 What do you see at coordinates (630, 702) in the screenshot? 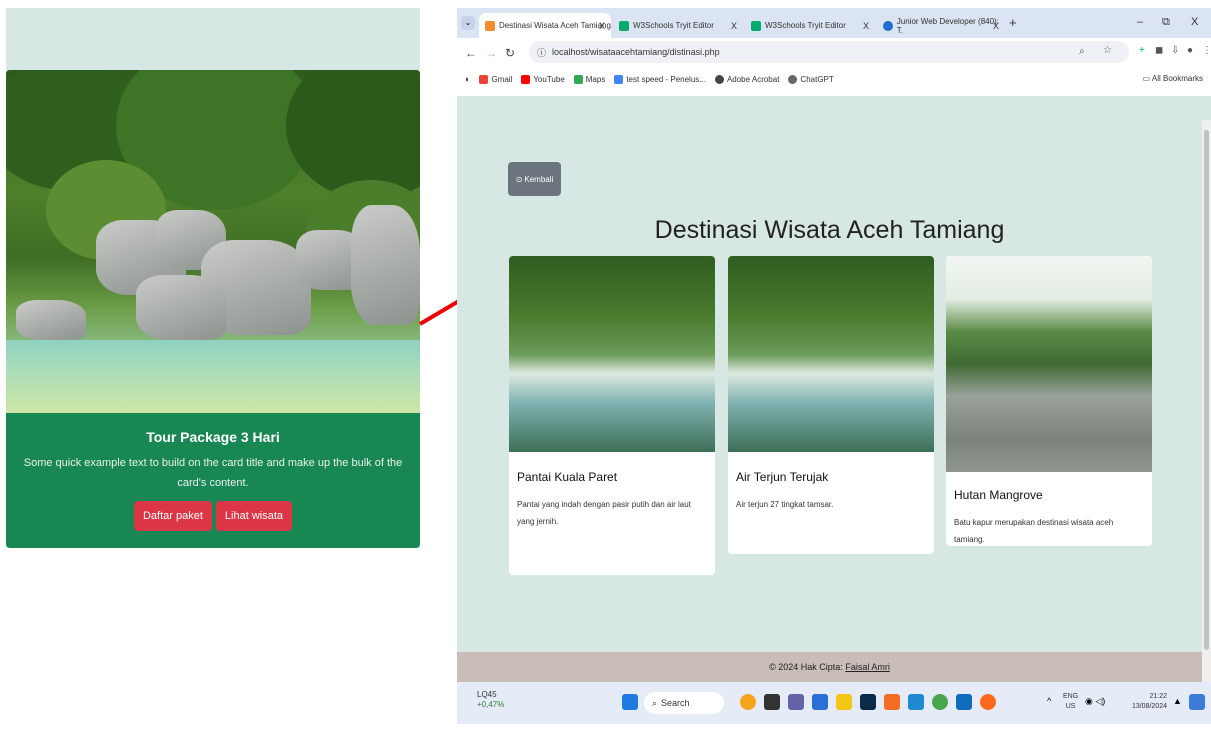
I see `windows-start-icon` at bounding box center [630, 702].